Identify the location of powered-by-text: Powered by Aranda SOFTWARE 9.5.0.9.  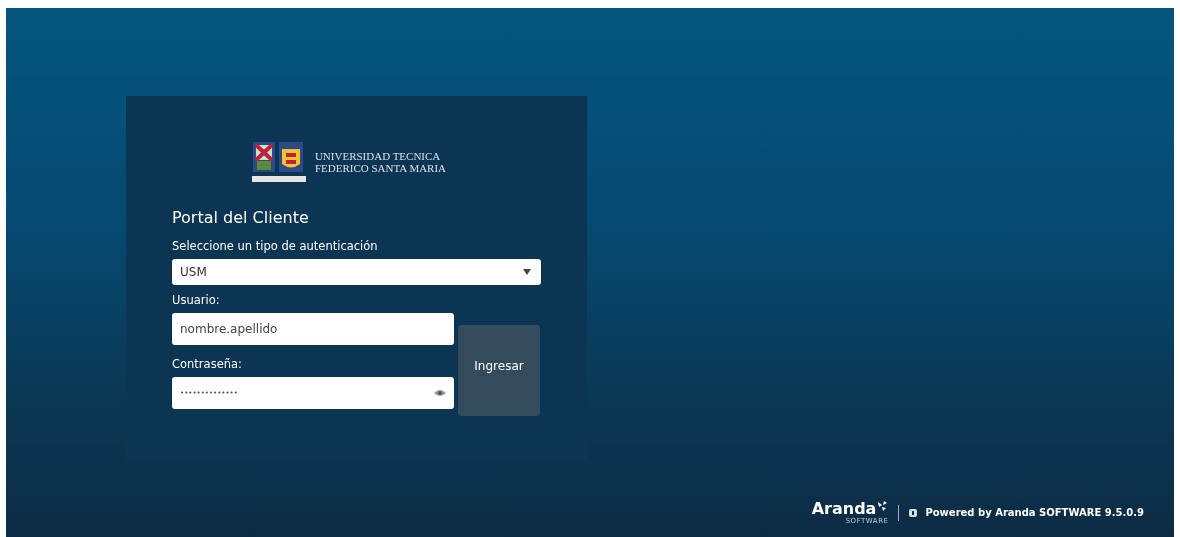
(1034, 512).